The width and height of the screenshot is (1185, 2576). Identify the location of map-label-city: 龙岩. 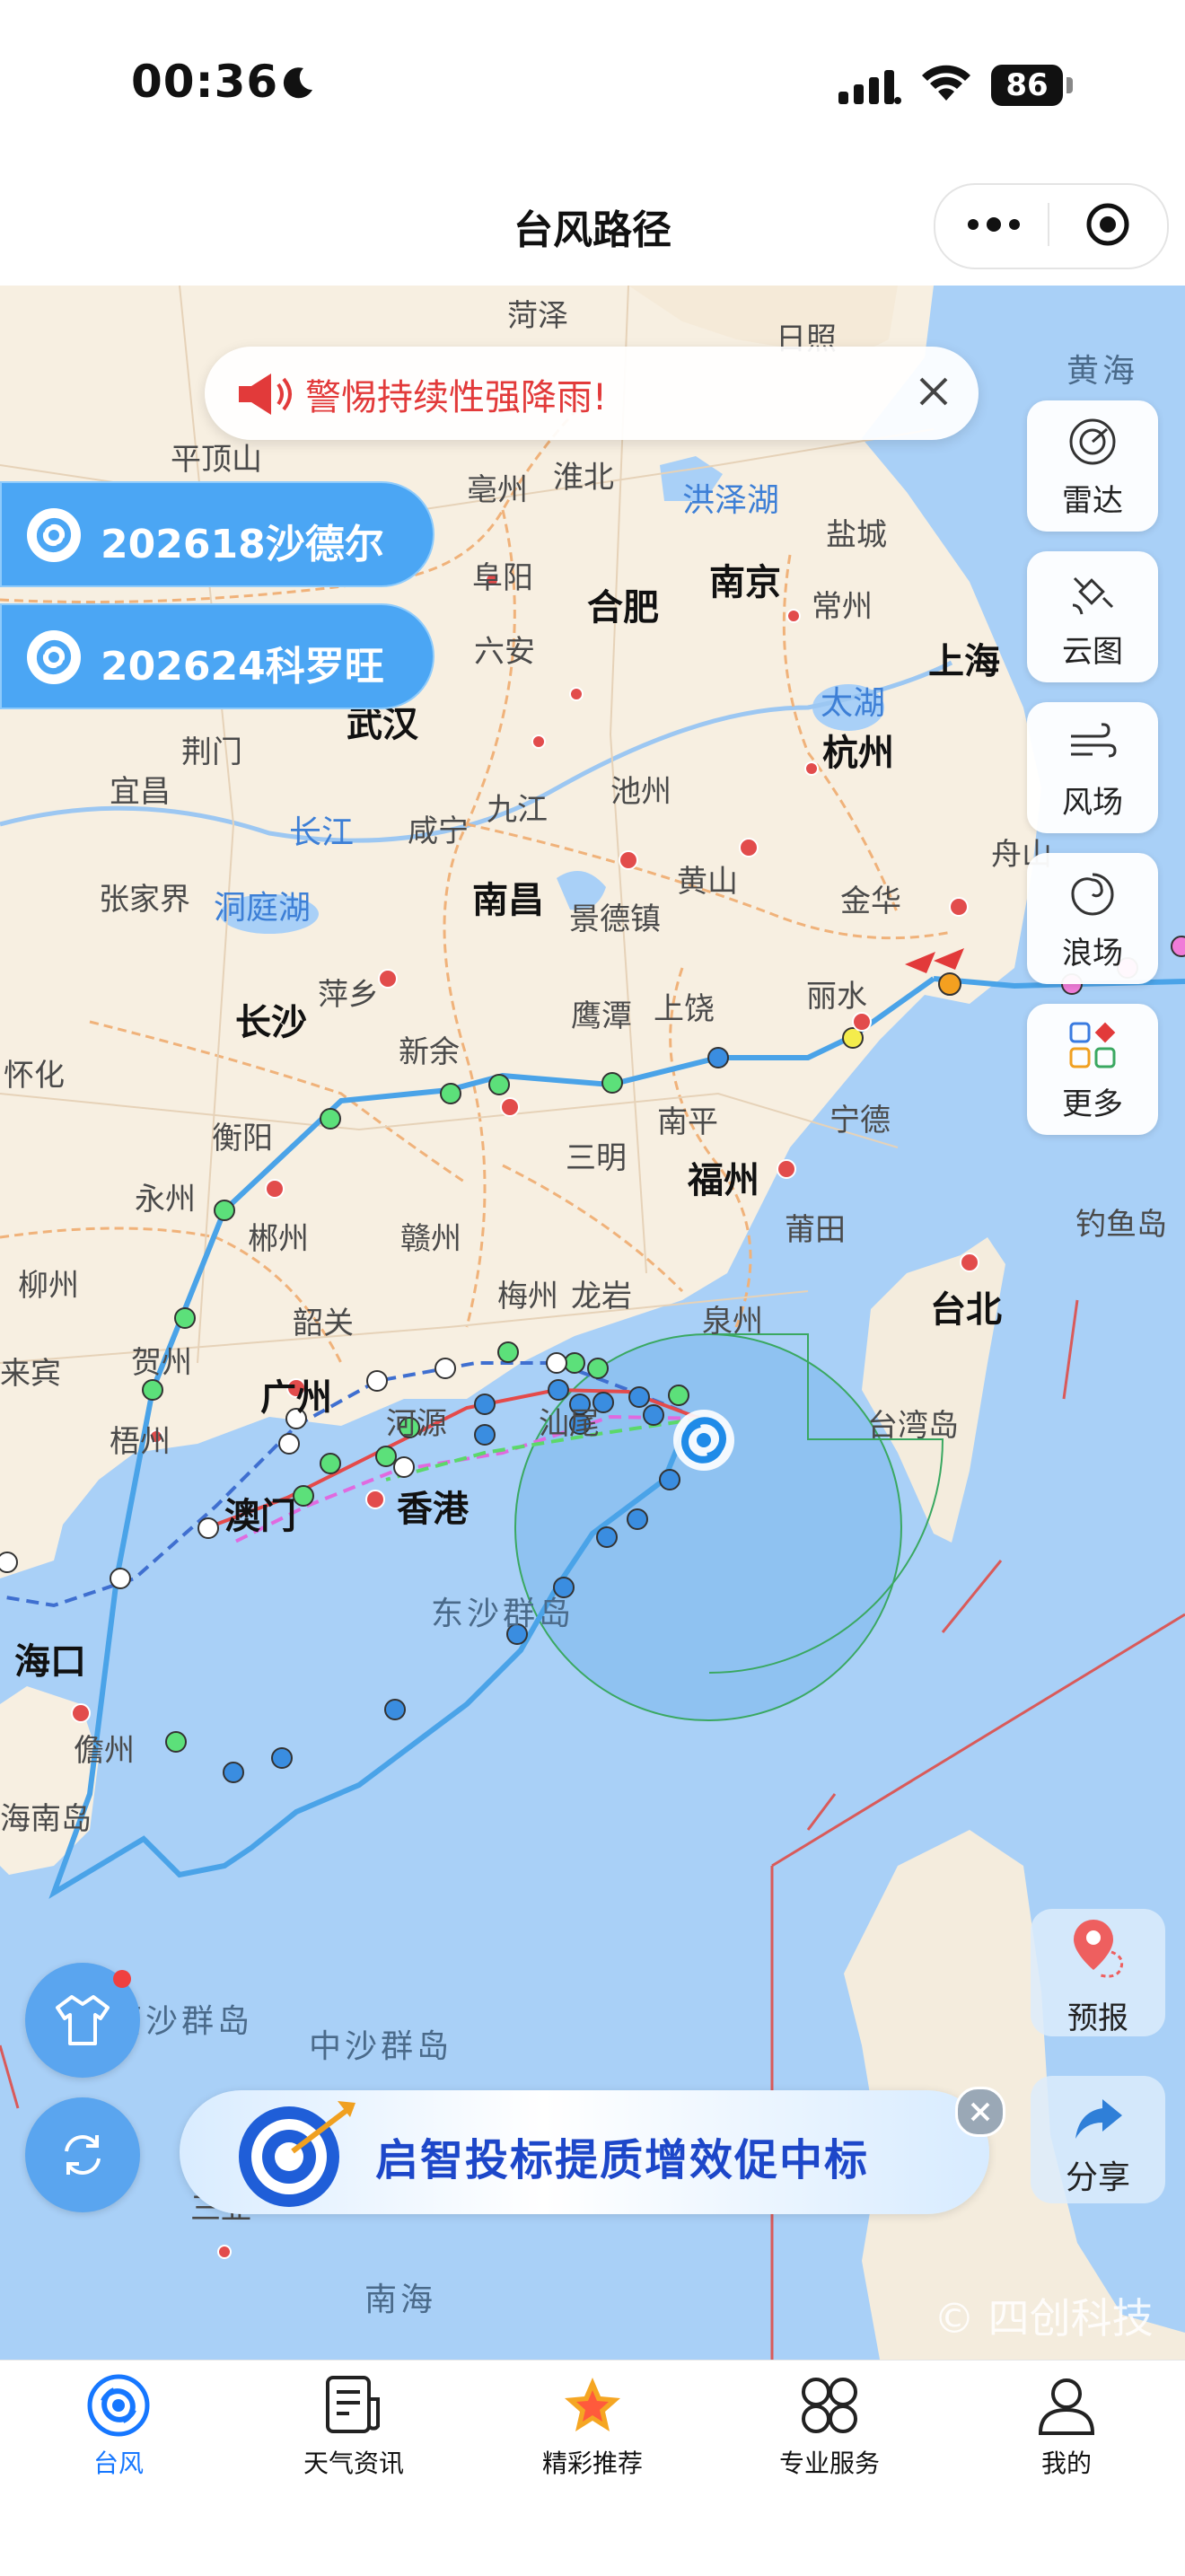
(601, 1296).